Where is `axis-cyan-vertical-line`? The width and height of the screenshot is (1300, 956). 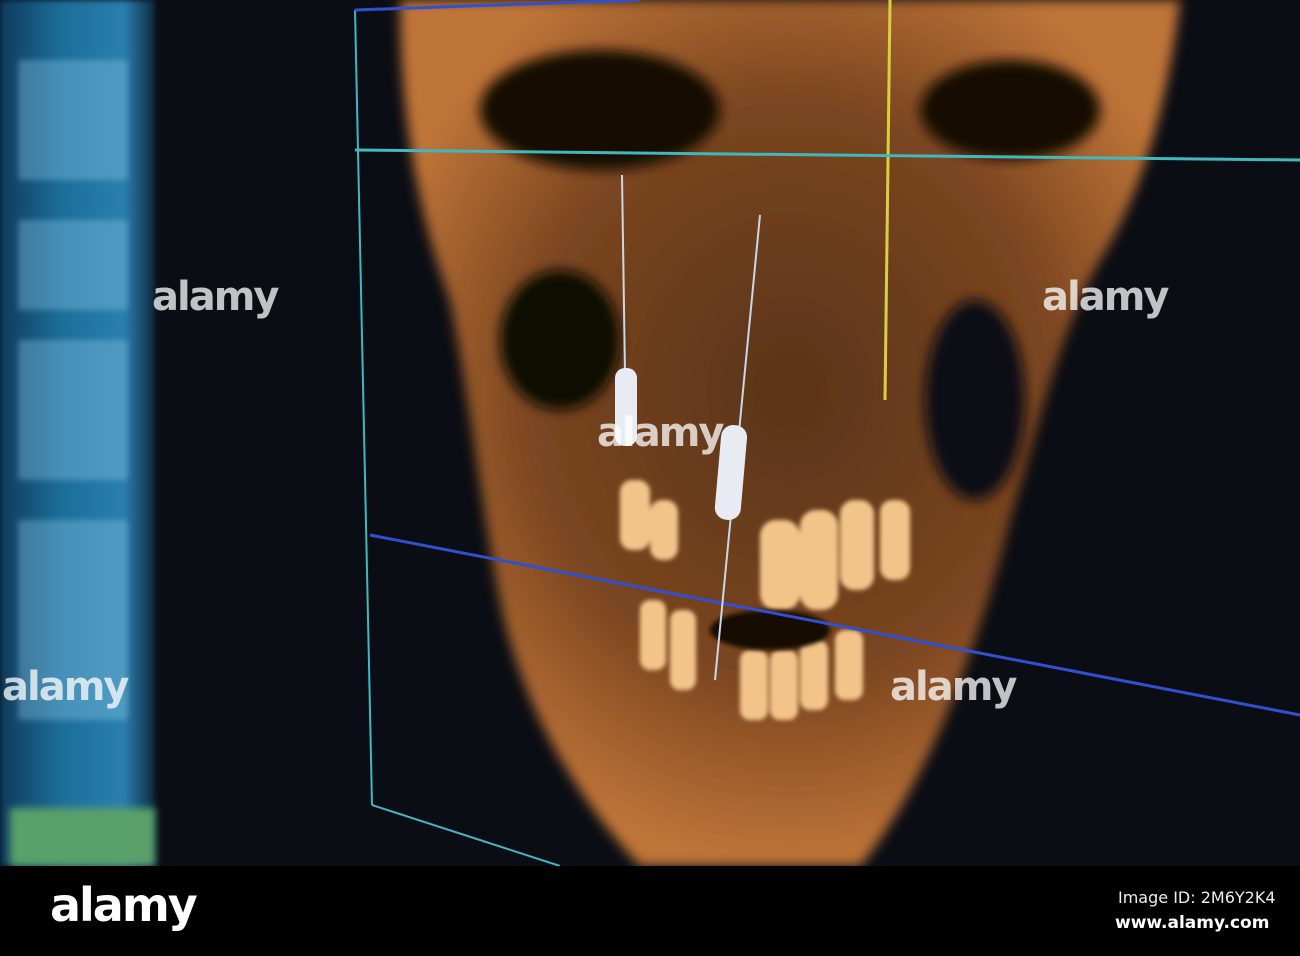 axis-cyan-vertical-line is located at coordinates (363, 407).